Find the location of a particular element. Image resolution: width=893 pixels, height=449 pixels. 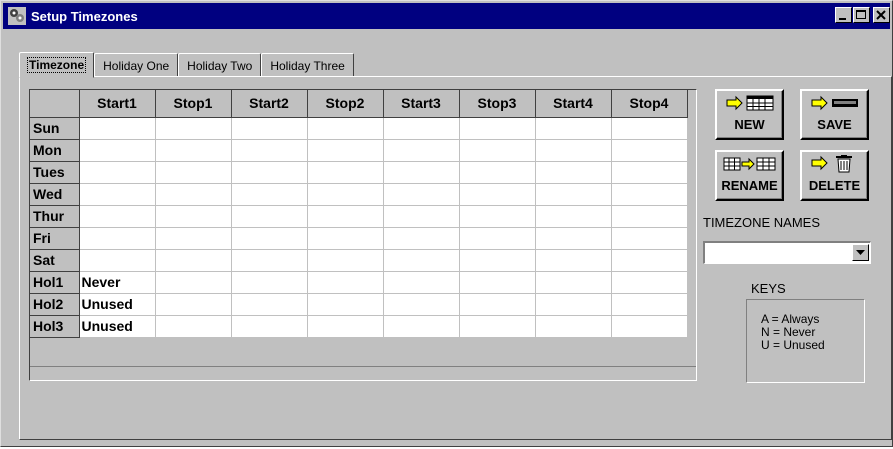

timezone-names-dropdown is located at coordinates (787, 252).